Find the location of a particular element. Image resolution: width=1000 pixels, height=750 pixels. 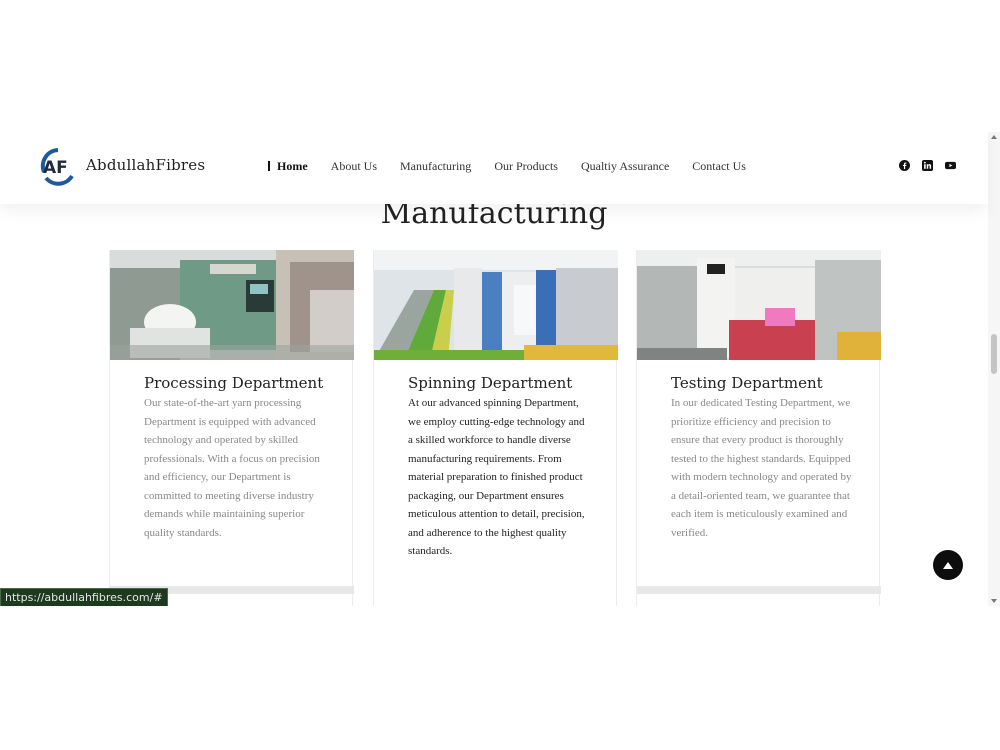

linkedin-icon is located at coordinates (927, 165).